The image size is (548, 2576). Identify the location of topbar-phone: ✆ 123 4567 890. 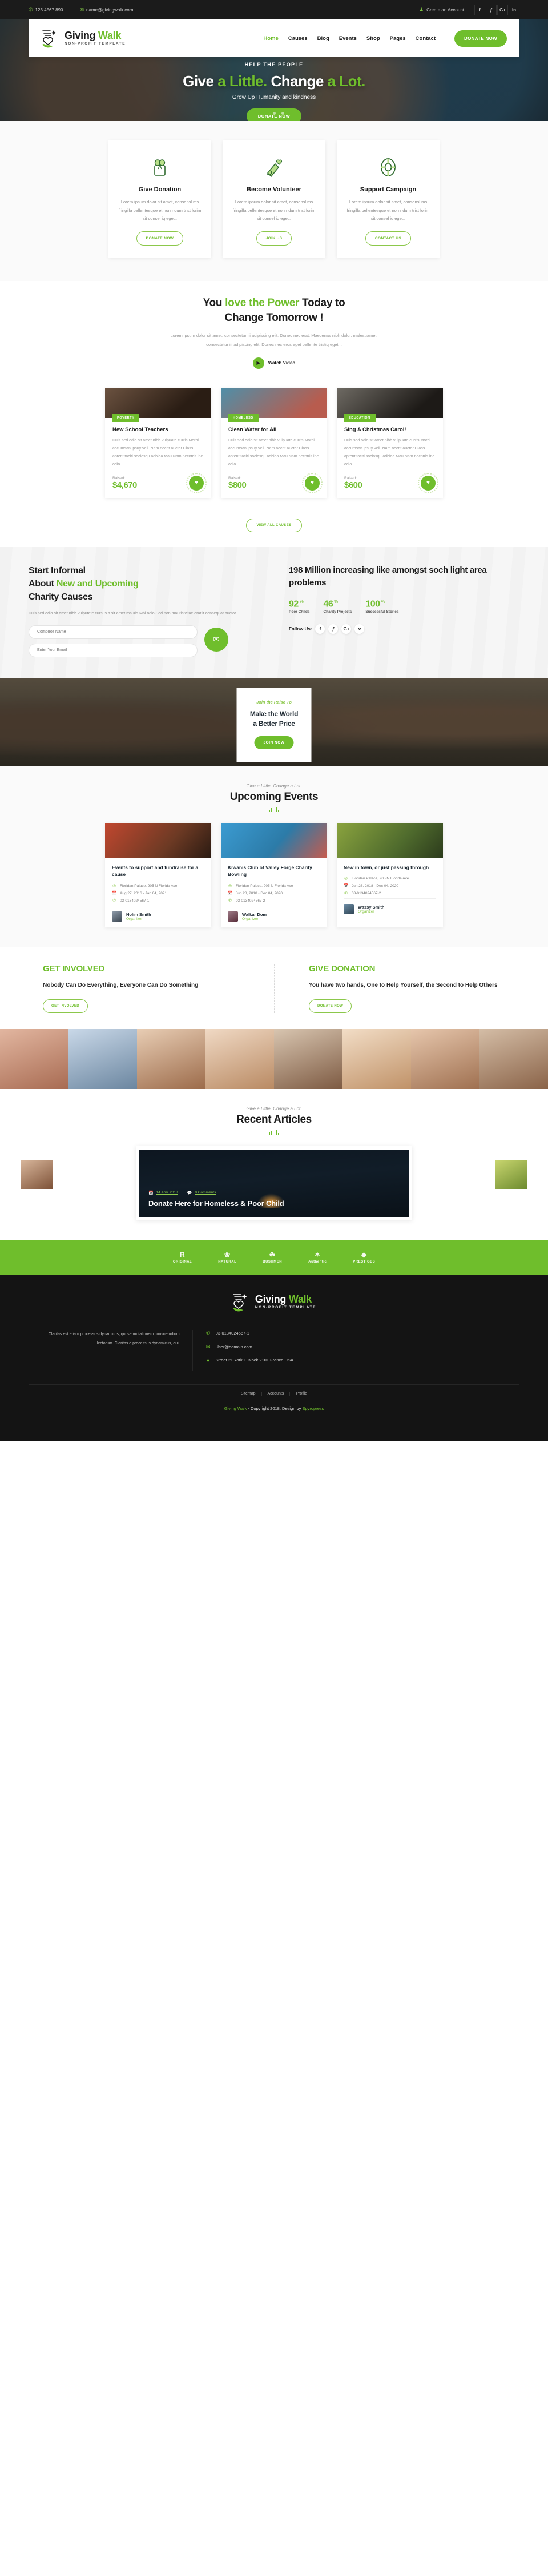
(50, 10).